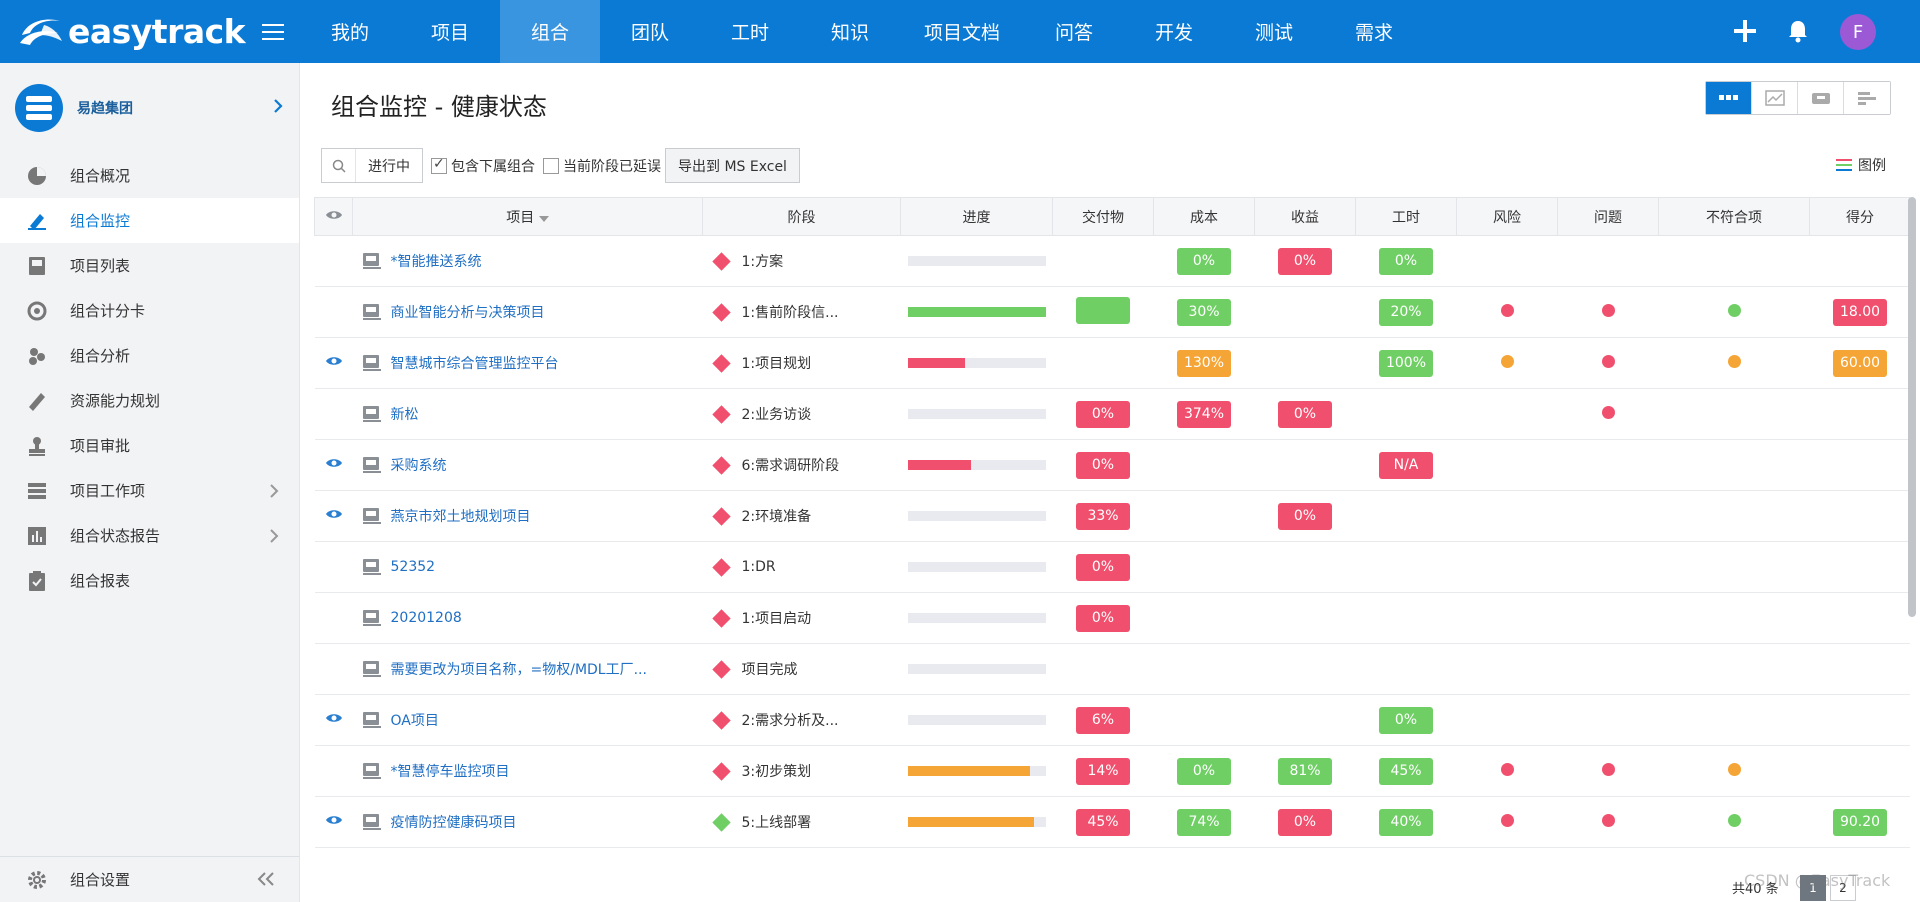  What do you see at coordinates (1174, 31) in the screenshot?
I see `nav-item-8: 开发` at bounding box center [1174, 31].